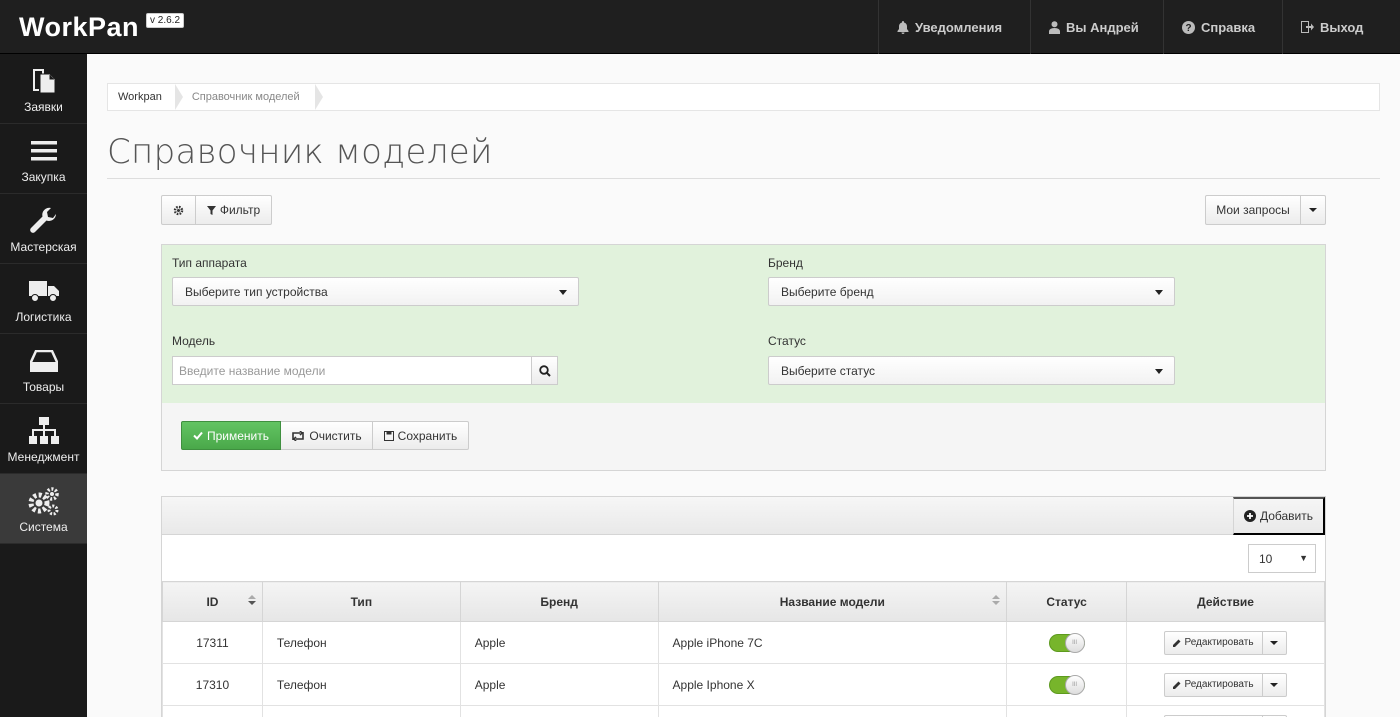  Describe the element at coordinates (827, 291) in the screenshot. I see `brand-value: Выберите бренд` at that location.